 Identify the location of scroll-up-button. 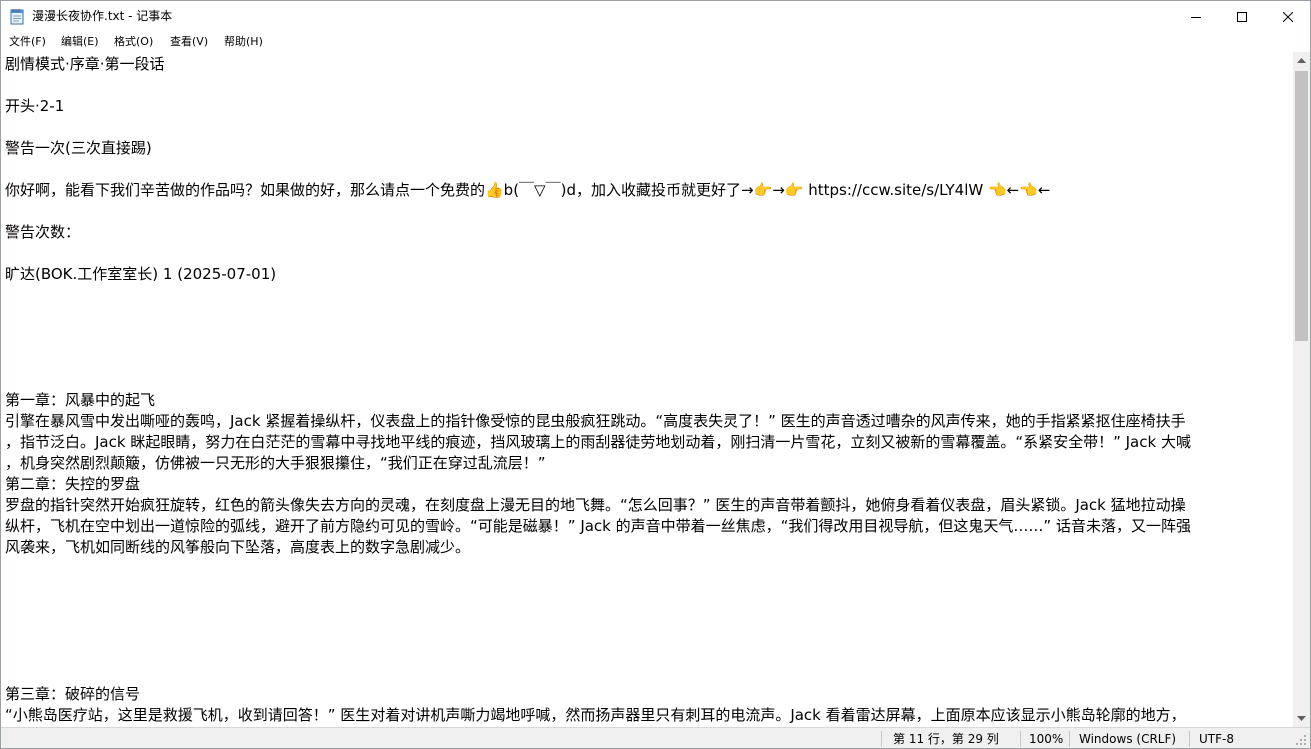
(1301, 60).